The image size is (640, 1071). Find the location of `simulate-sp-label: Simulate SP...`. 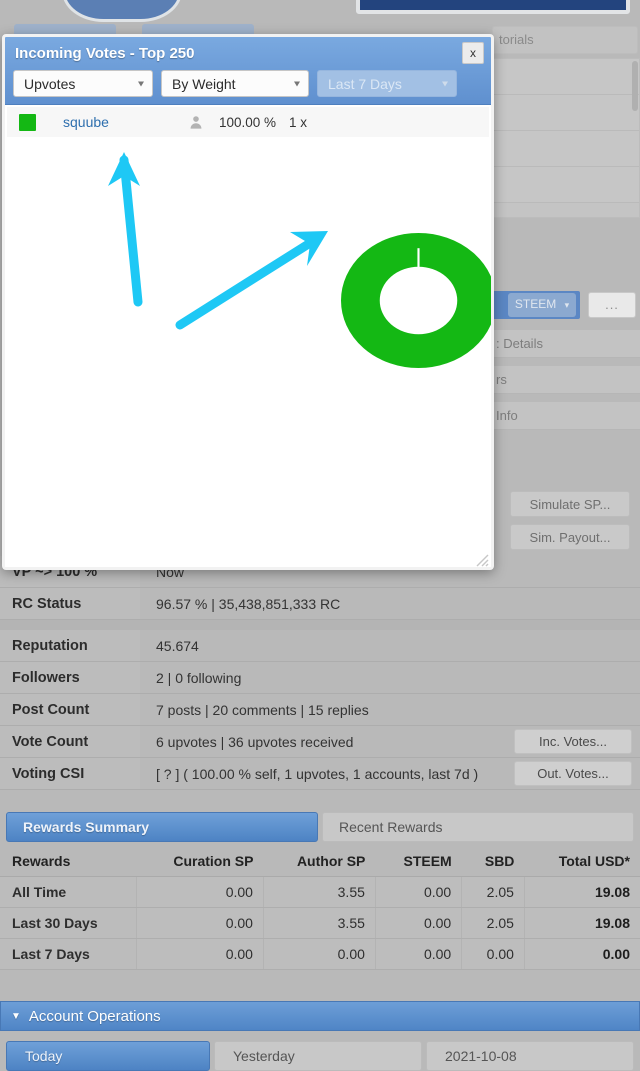

simulate-sp-label: Simulate SP... is located at coordinates (570, 504).